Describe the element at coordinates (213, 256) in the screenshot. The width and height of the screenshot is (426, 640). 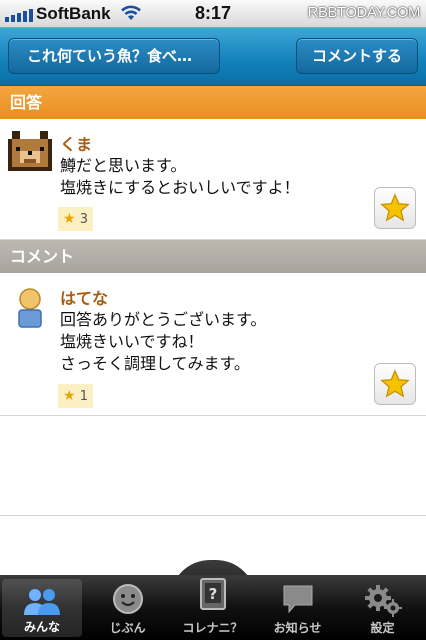
I see `comment-section-header: コメント` at that location.